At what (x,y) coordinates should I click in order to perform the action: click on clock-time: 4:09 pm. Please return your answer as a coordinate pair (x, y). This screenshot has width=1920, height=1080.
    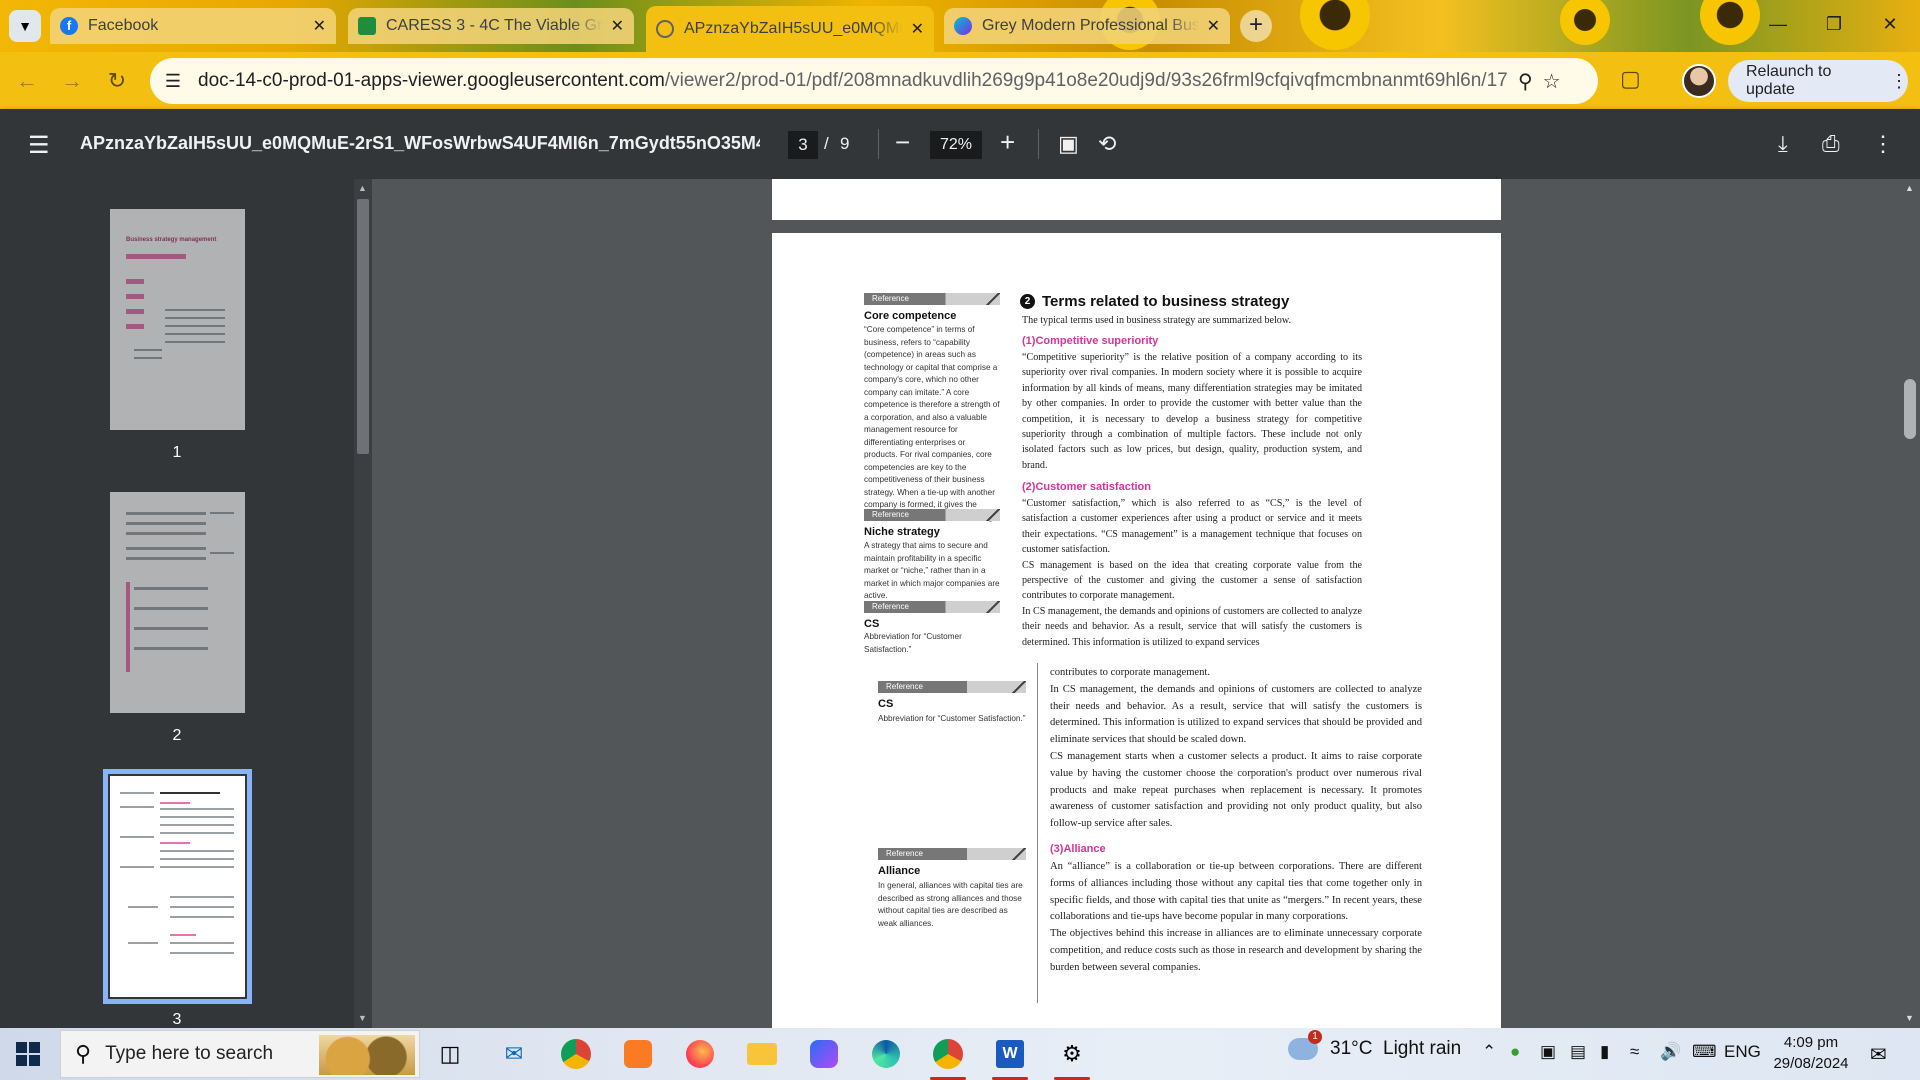
    Looking at the image, I should click on (1811, 1042).